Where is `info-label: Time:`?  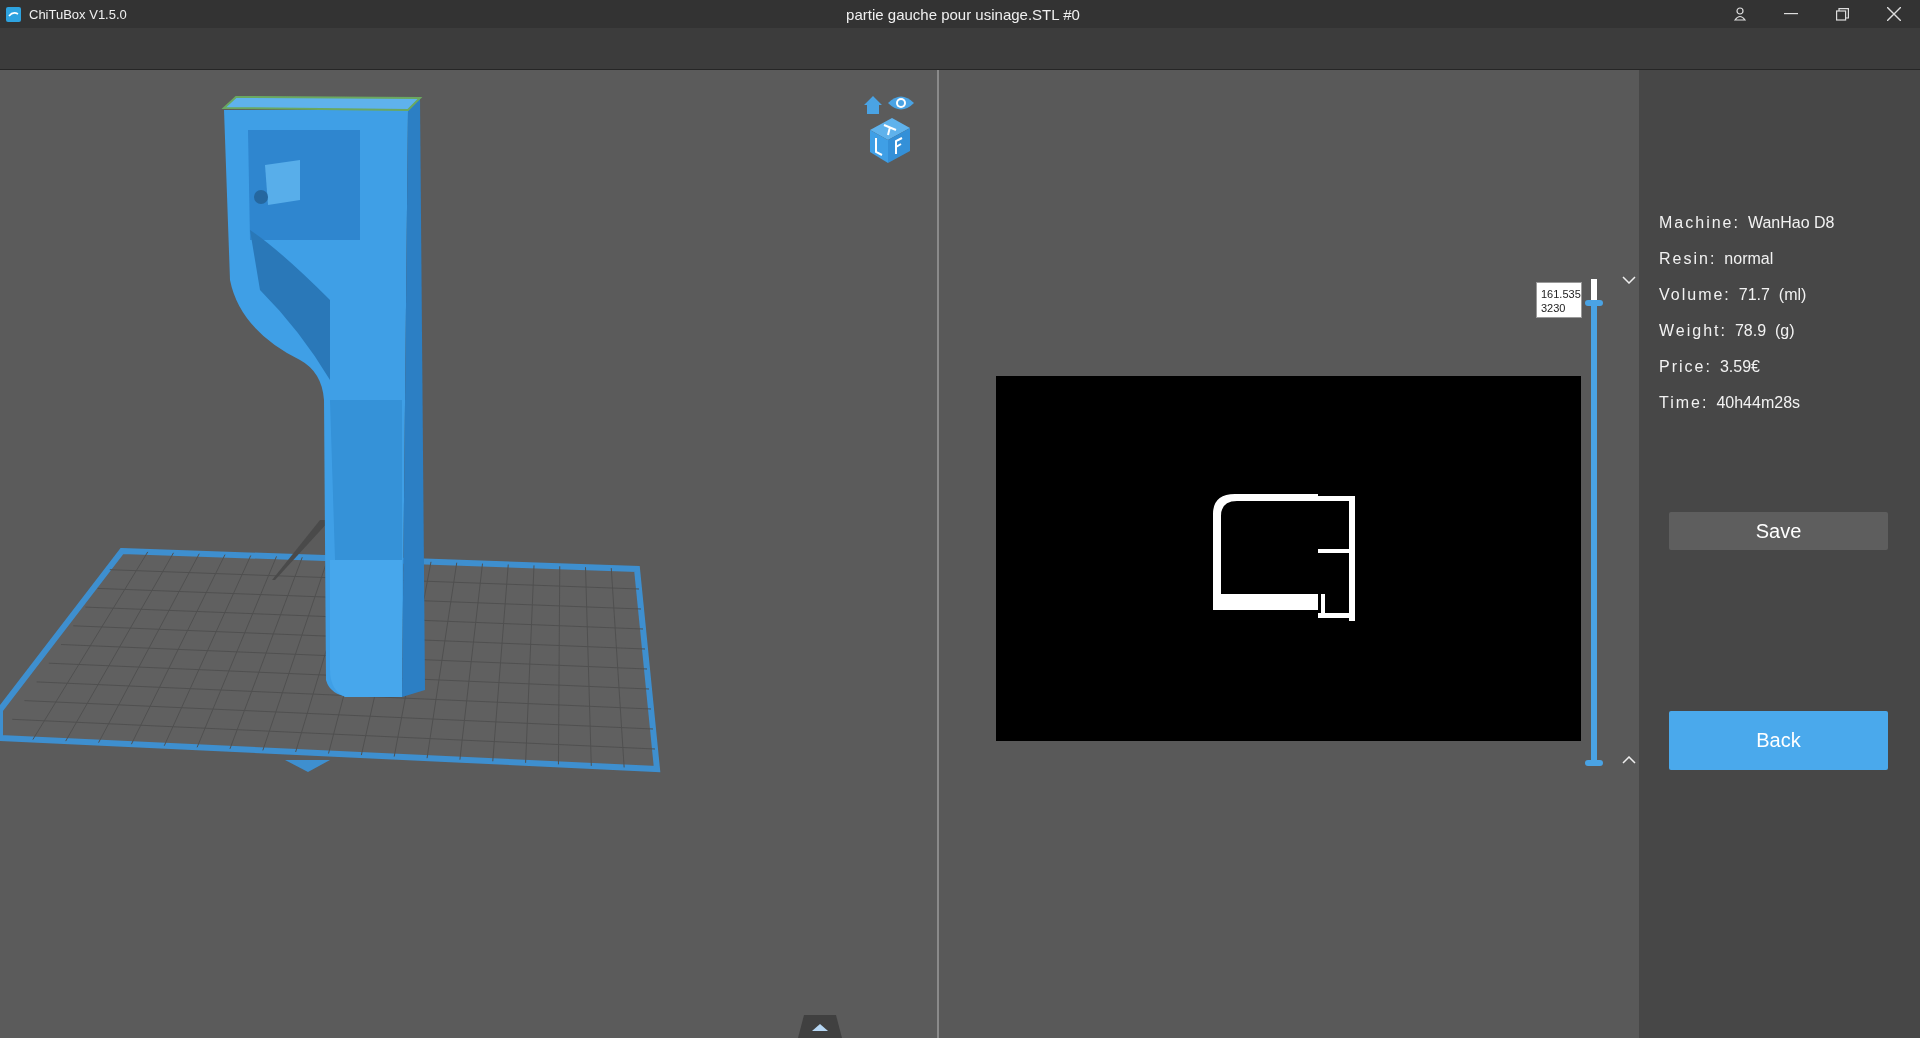 info-label: Time: is located at coordinates (1684, 403).